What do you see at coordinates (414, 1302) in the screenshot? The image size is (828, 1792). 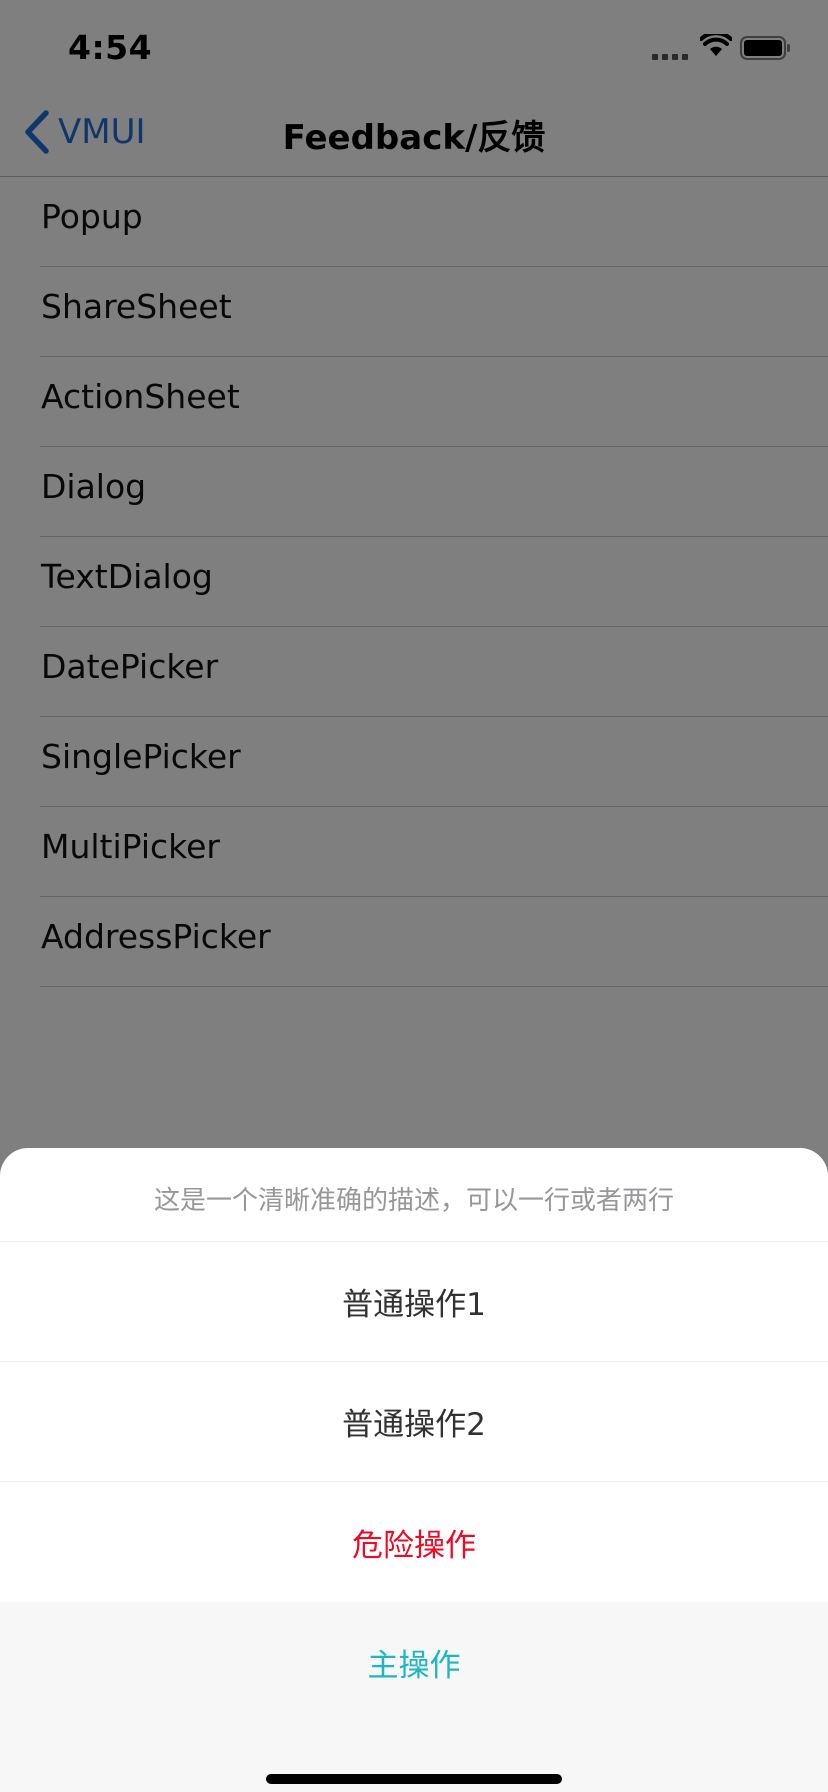 I see `action-normal-1-button: 普通操作1` at bounding box center [414, 1302].